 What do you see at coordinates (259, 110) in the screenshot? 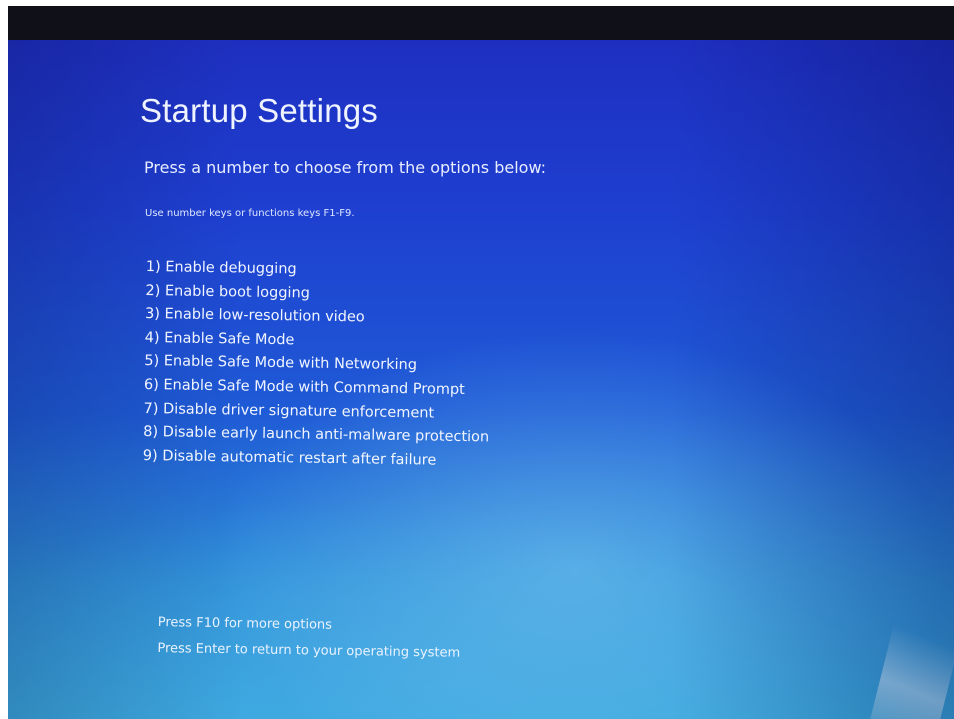
I see `page-title: Startup Settings` at bounding box center [259, 110].